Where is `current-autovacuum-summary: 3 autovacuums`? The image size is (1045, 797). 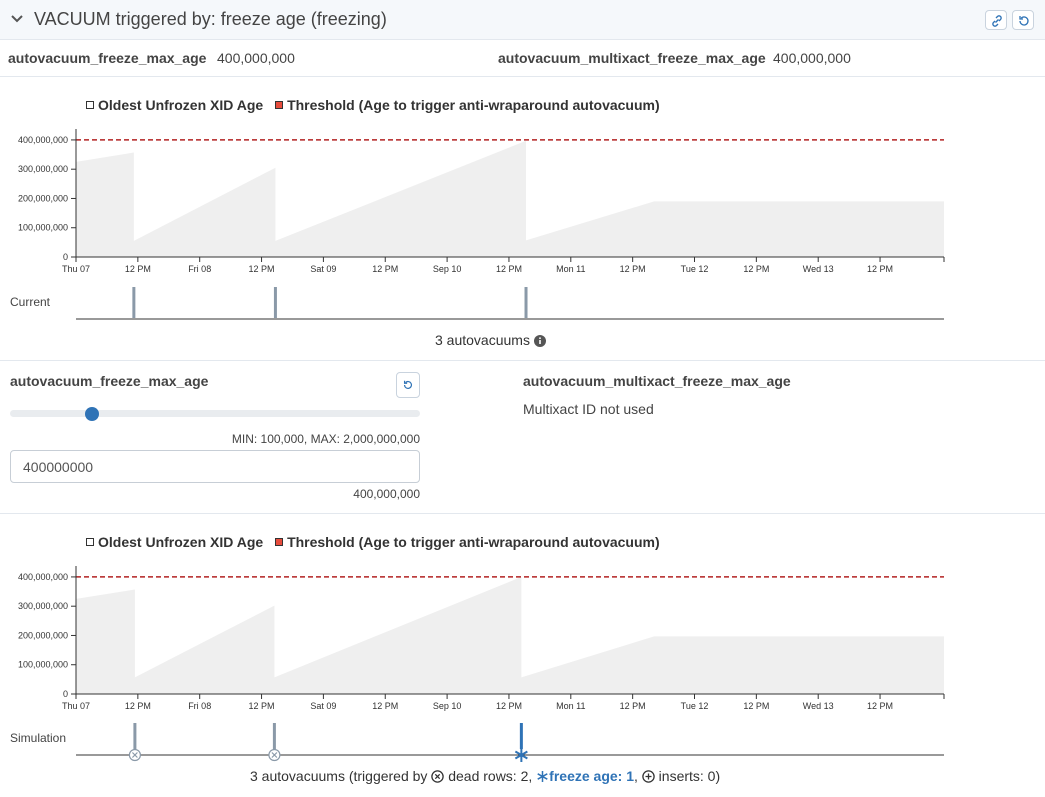
current-autovacuum-summary: 3 autovacuums is located at coordinates (490, 340).